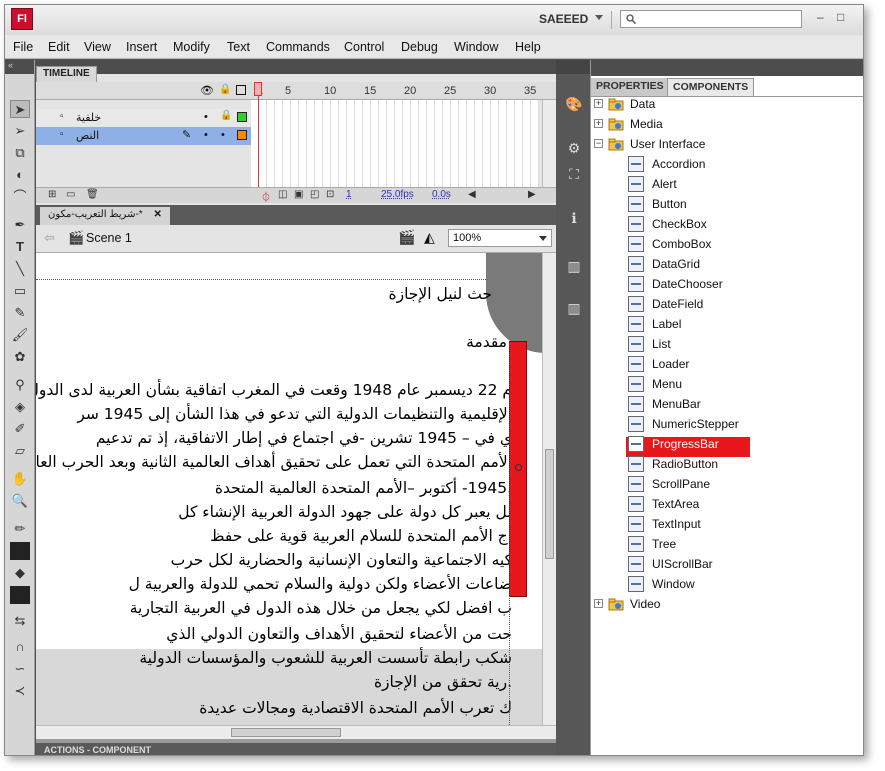 This screenshot has height=771, width=885. What do you see at coordinates (476, 47) in the screenshot?
I see `menu-window: Window` at bounding box center [476, 47].